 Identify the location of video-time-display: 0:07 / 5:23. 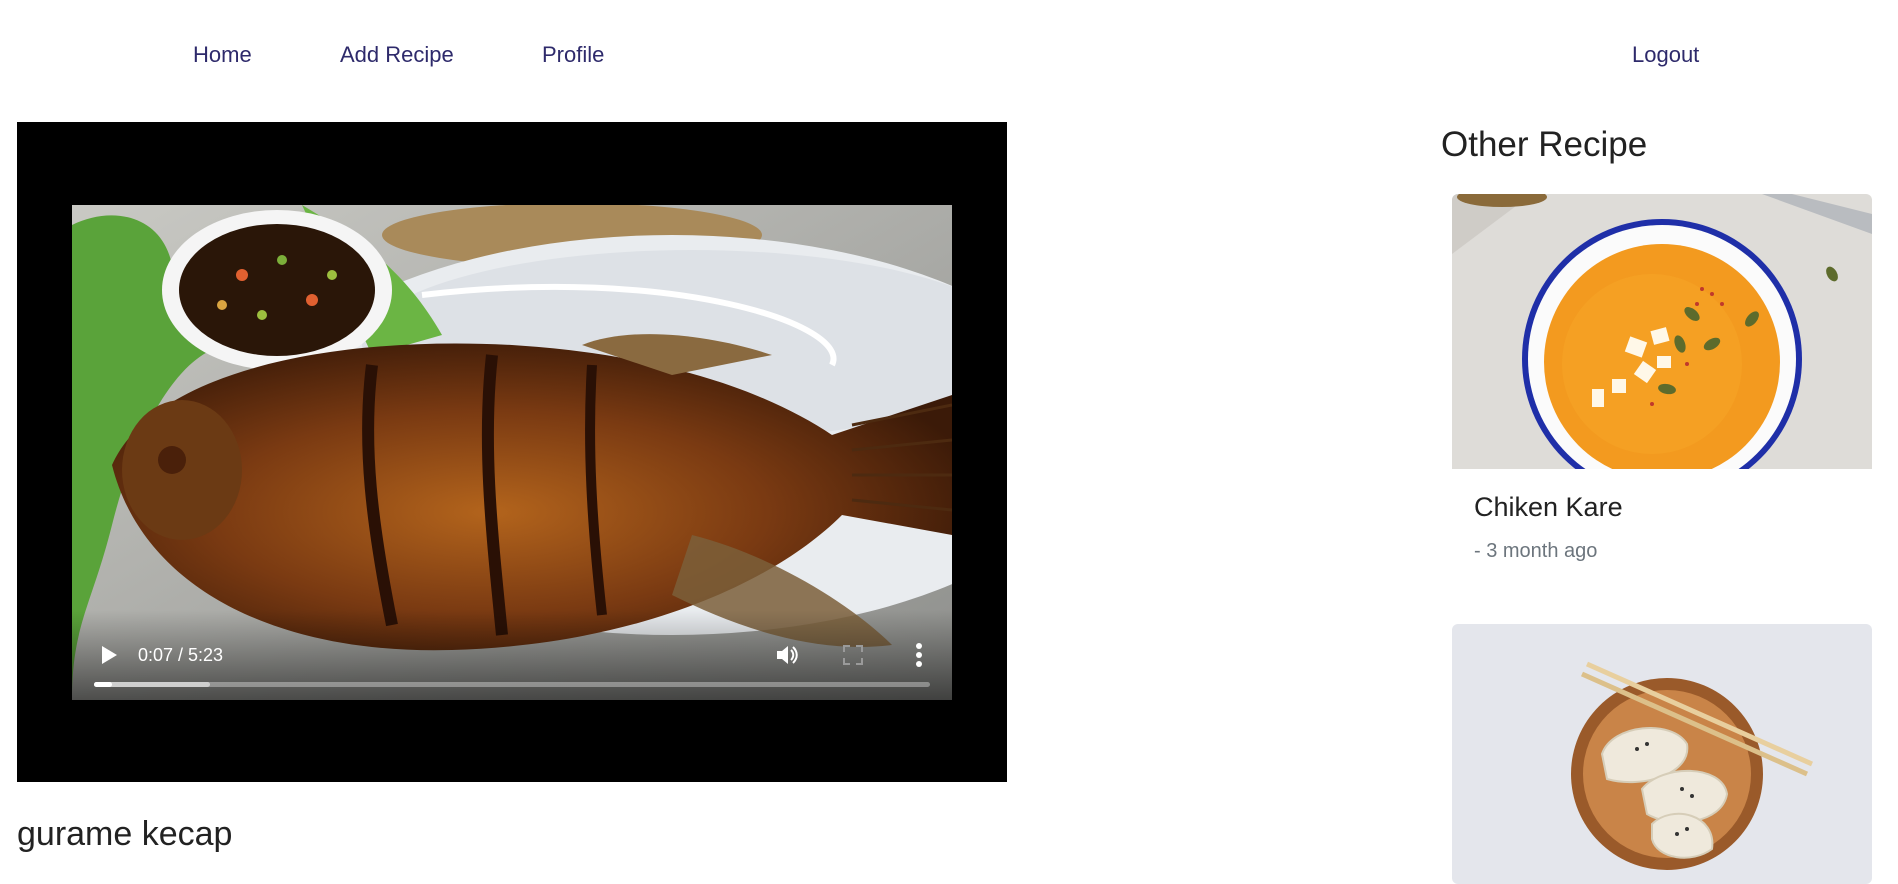
(181, 655).